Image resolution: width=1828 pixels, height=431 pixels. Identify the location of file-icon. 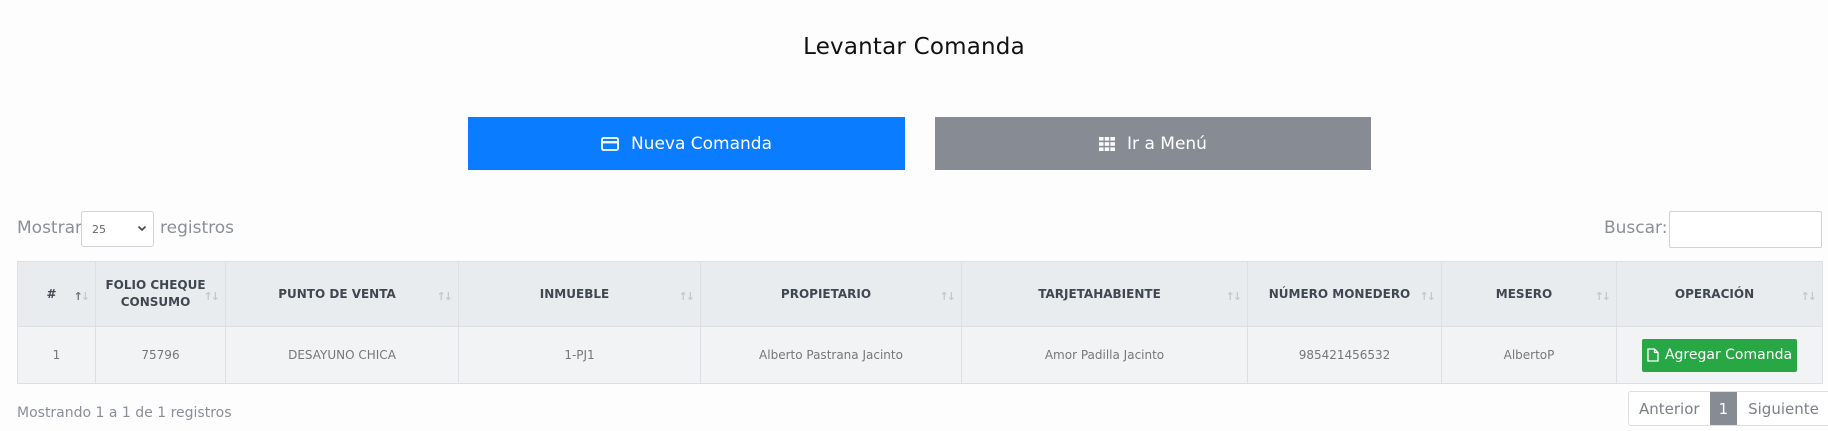
(1653, 355).